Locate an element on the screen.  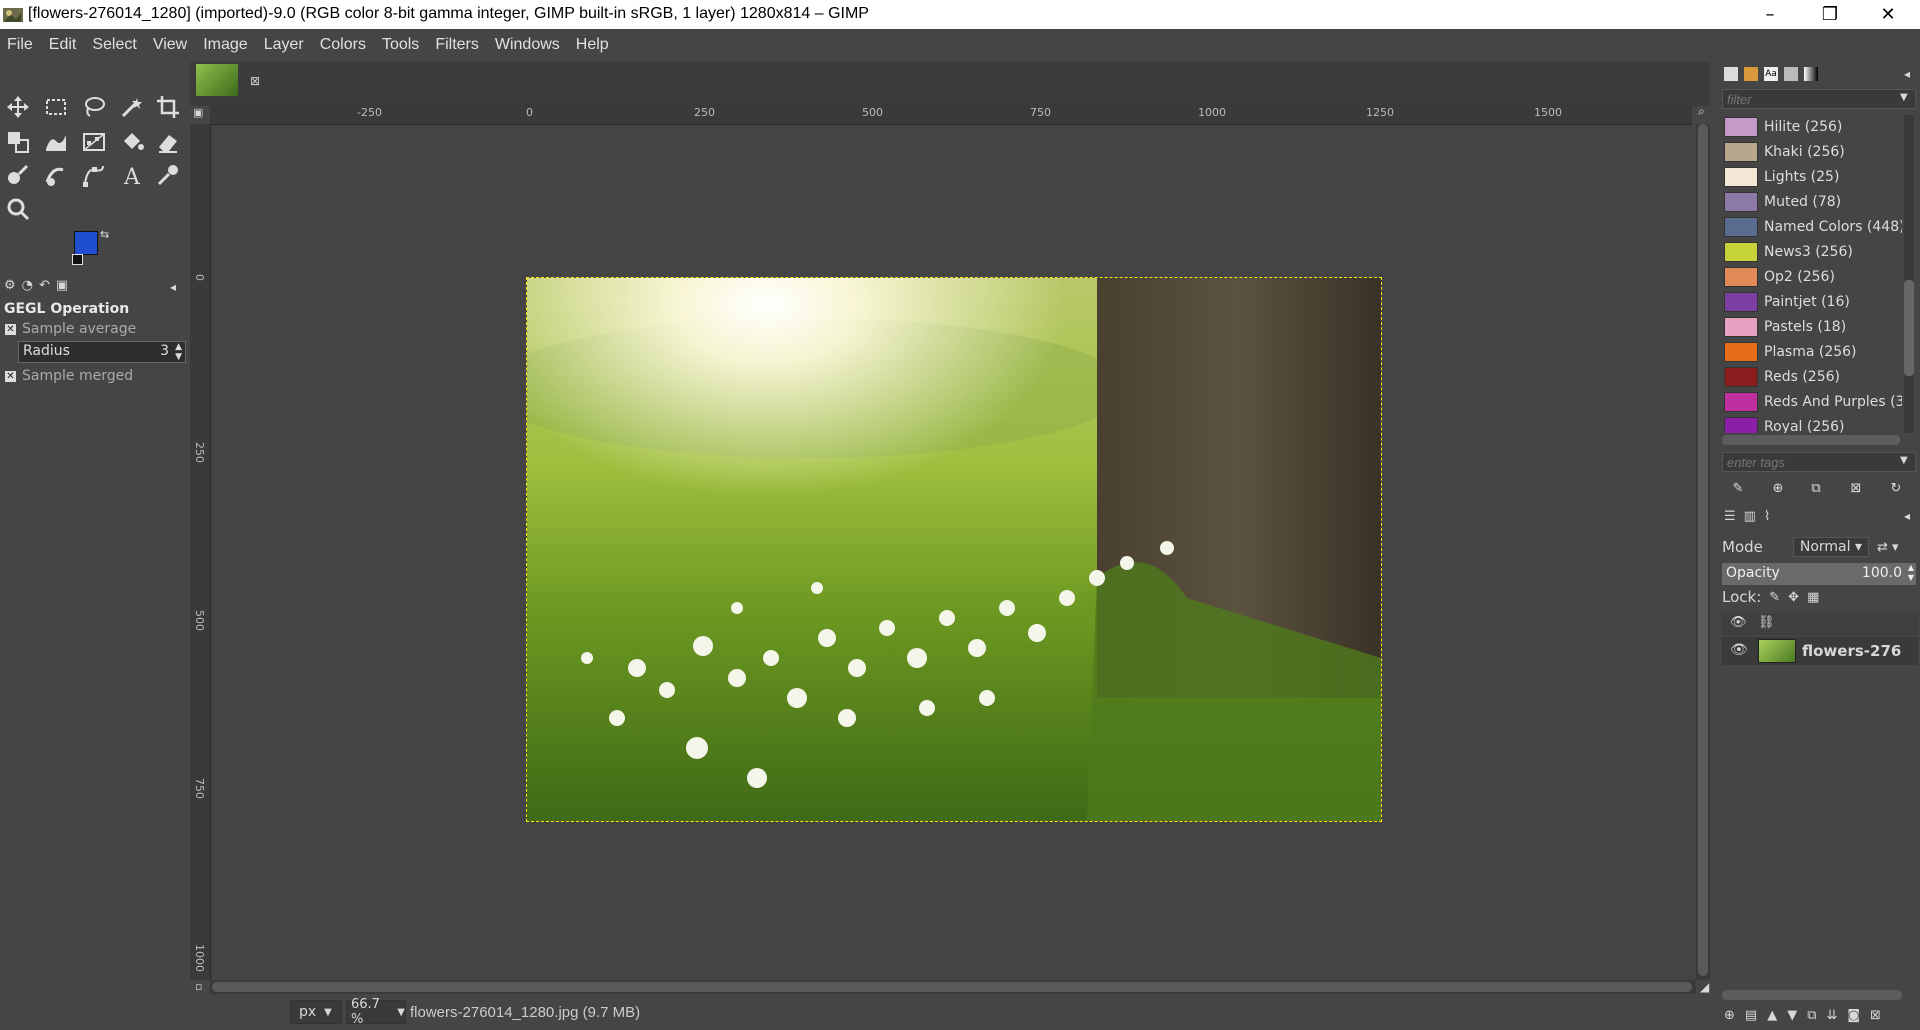
rect-select-tool-icon is located at coordinates (56, 107).